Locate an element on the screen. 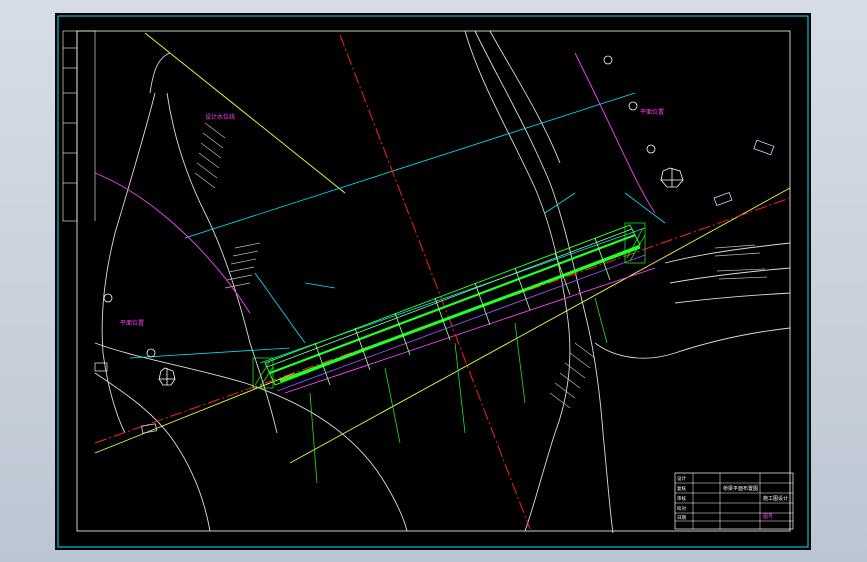 Image resolution: width=867 pixels, height=562 pixels. title-block-row-1: 设计 is located at coordinates (681, 478).